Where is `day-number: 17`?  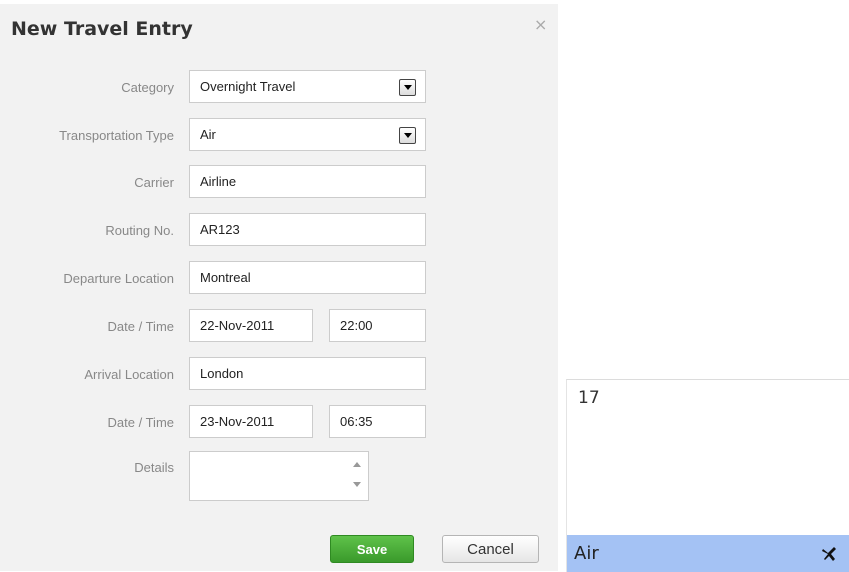
day-number: 17 is located at coordinates (589, 398).